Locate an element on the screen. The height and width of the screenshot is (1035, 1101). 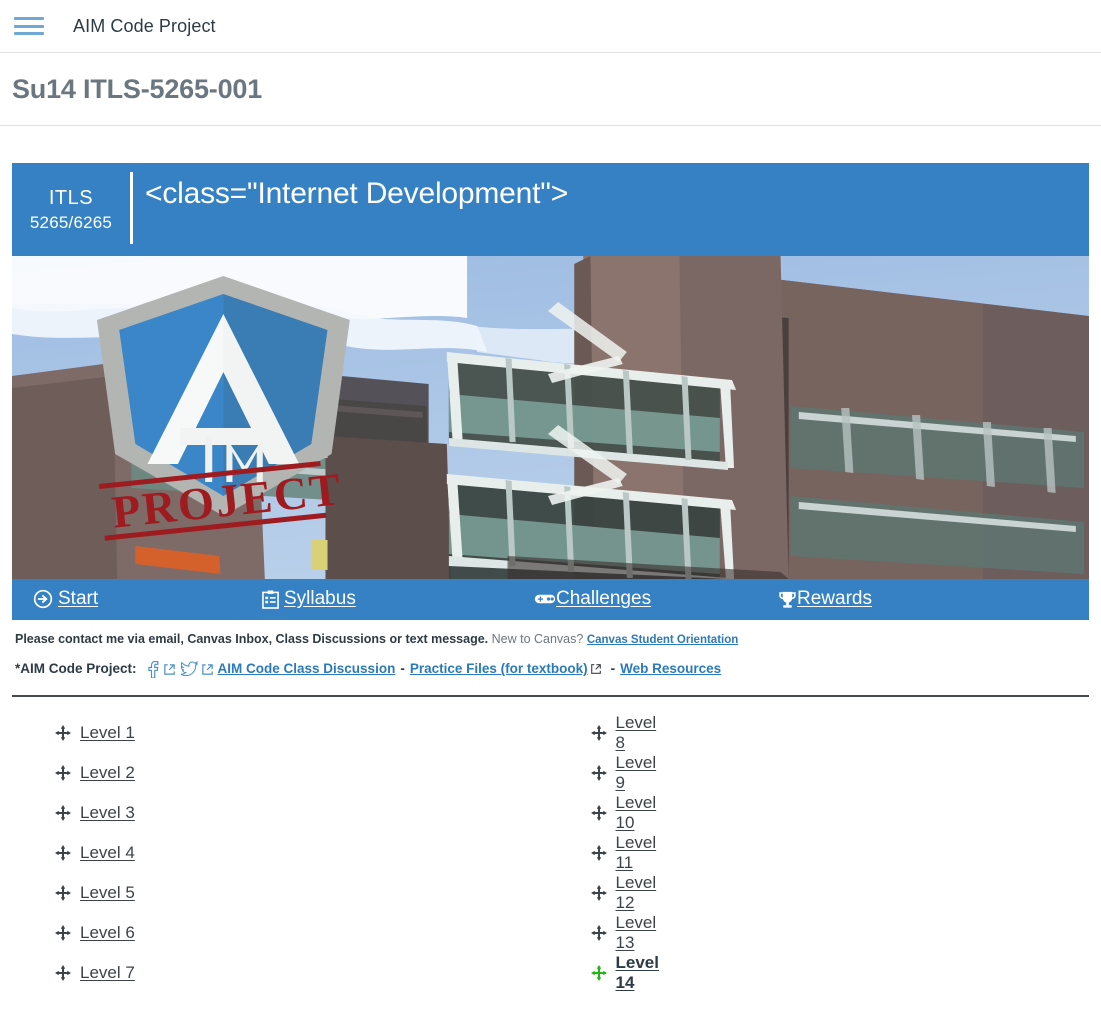
canvas-student-orientation-link: Canvas Student Orientation is located at coordinates (662, 640).